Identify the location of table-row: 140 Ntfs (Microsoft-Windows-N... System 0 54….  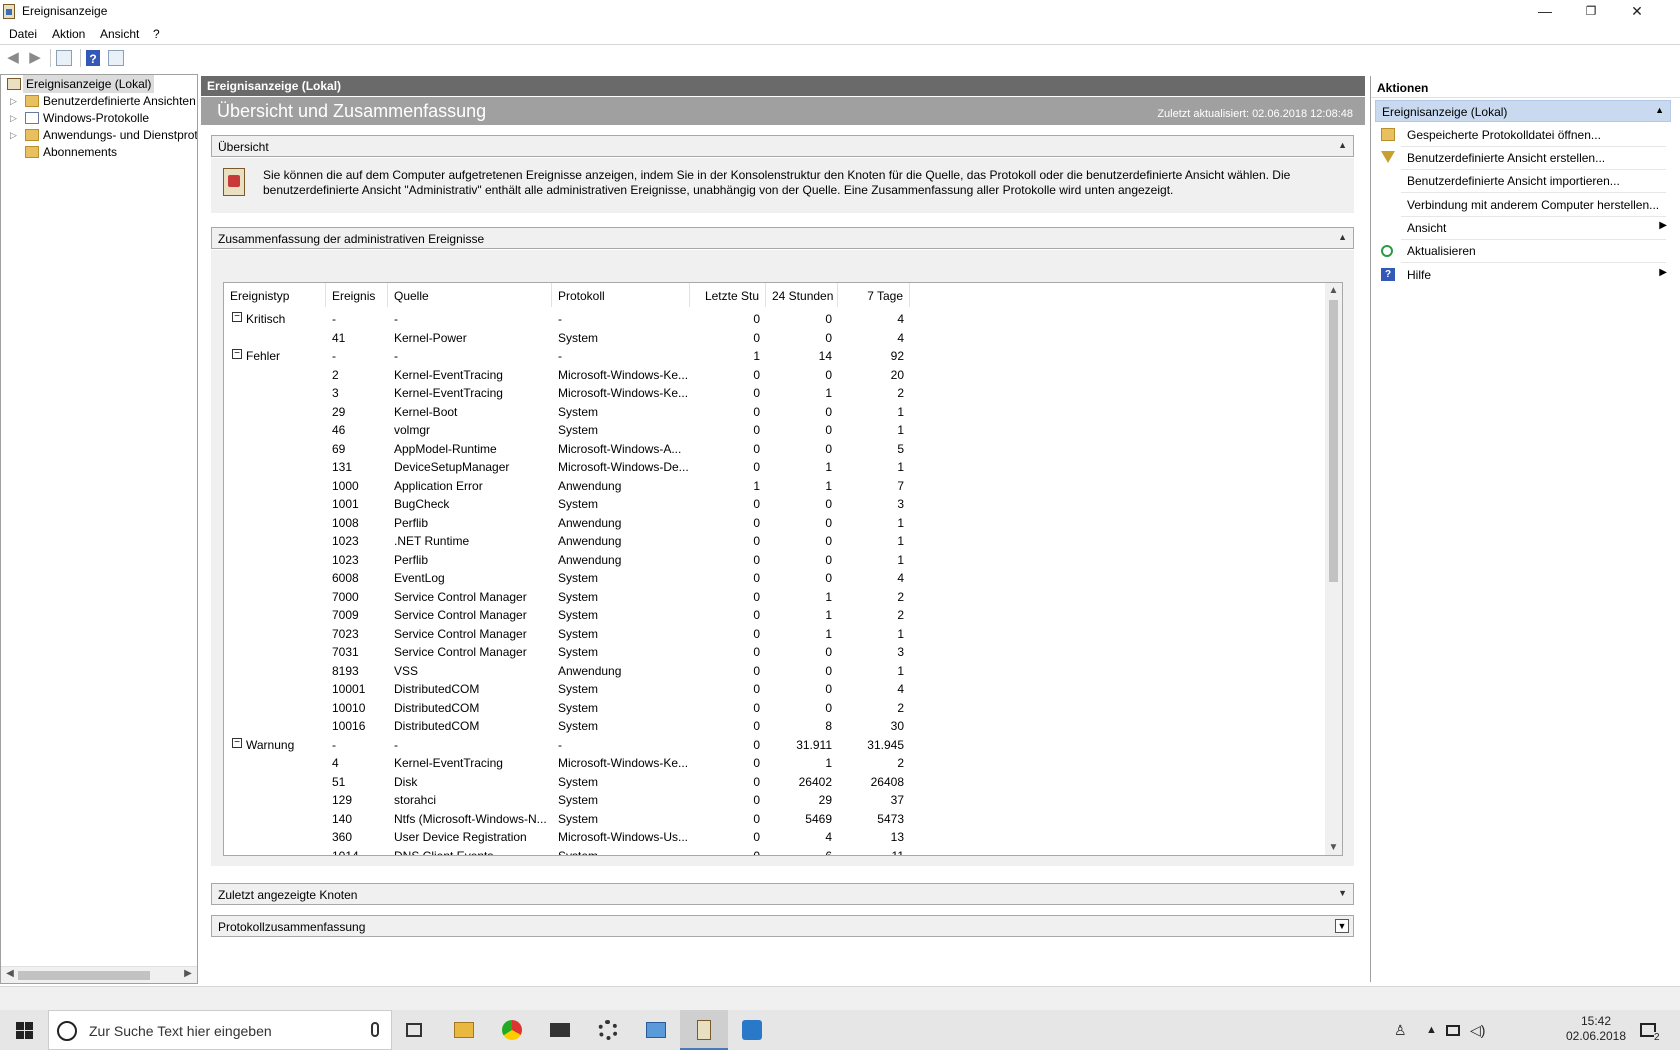
(774, 818).